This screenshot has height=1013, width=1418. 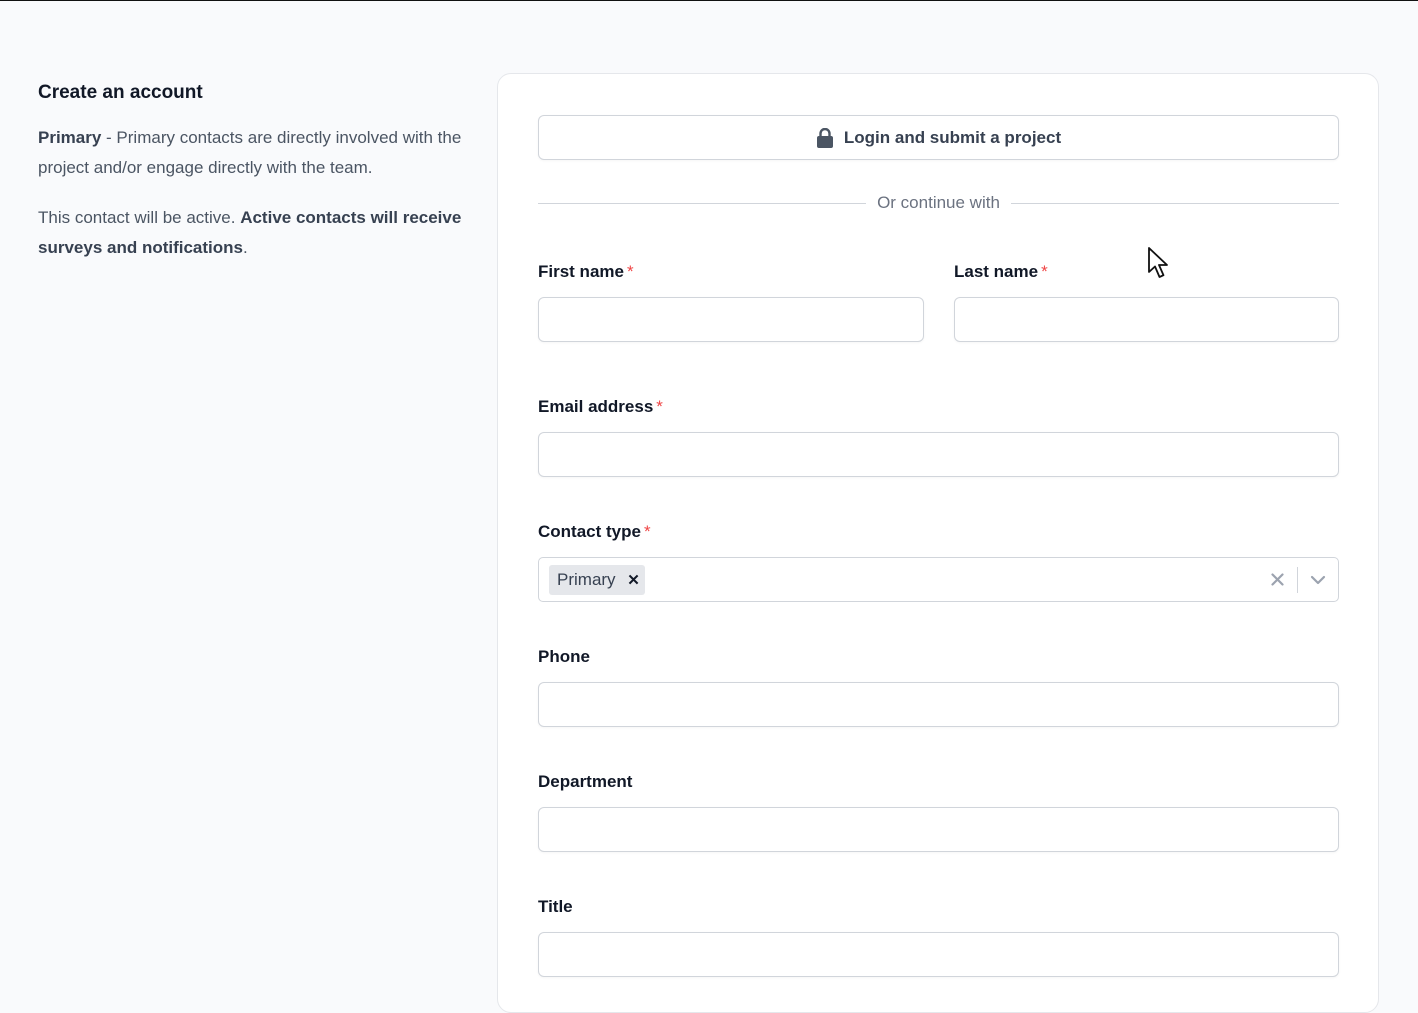 I want to click on divider-text: Or continue with, so click(x=938, y=202).